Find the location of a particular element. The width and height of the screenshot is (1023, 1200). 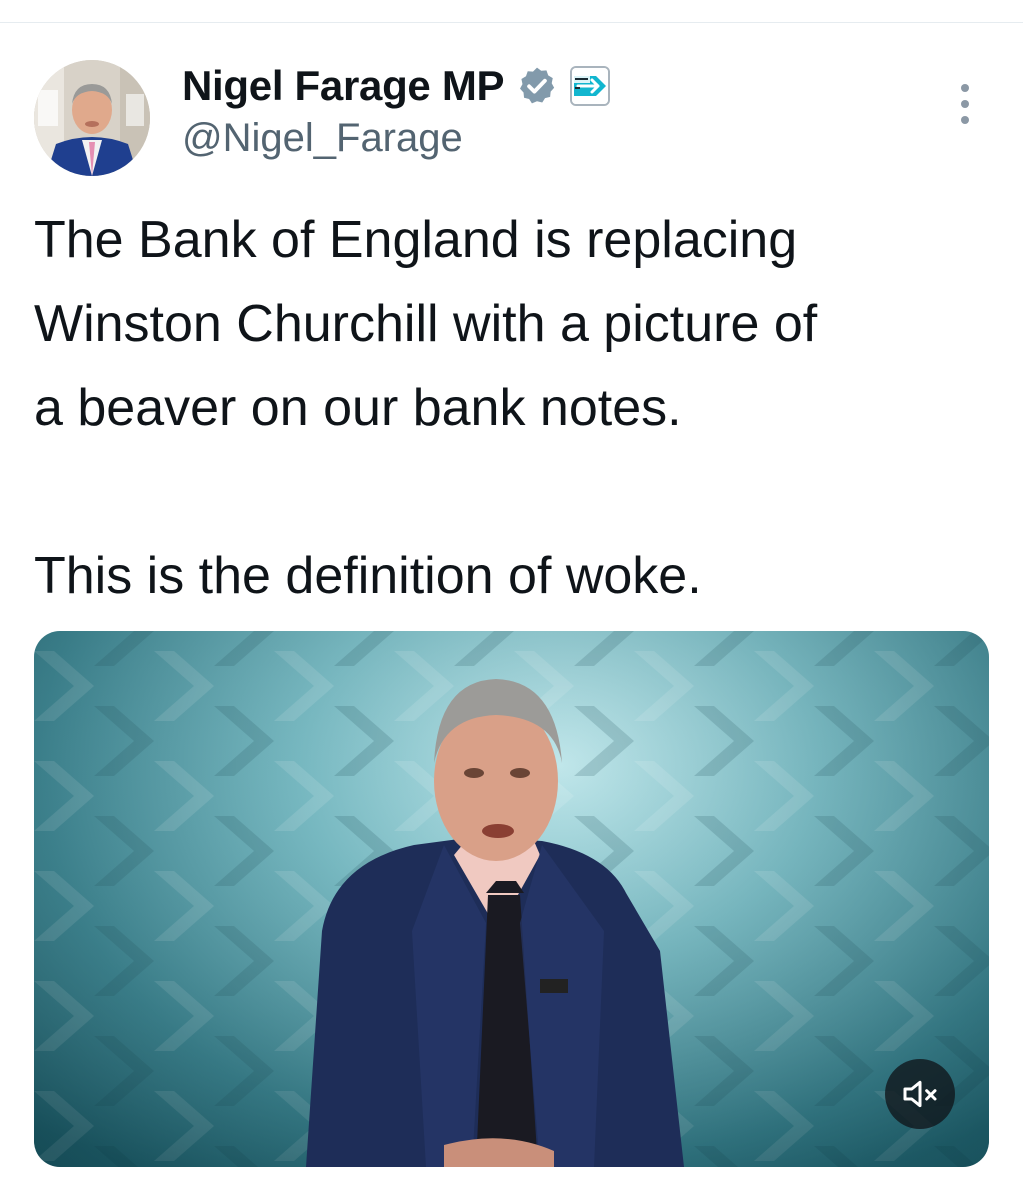

reform-uk-logo is located at coordinates (590, 86).